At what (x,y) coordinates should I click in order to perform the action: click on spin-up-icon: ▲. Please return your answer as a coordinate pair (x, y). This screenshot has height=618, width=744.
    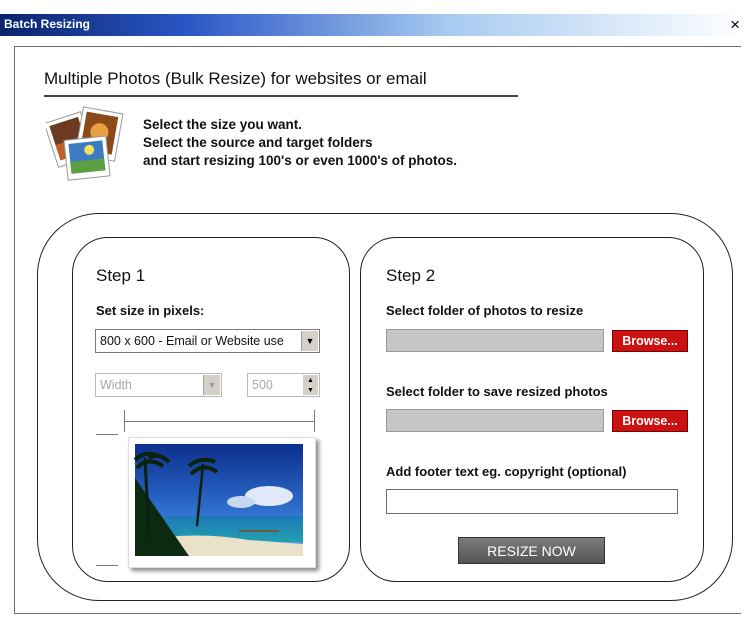
    Looking at the image, I should click on (310, 380).